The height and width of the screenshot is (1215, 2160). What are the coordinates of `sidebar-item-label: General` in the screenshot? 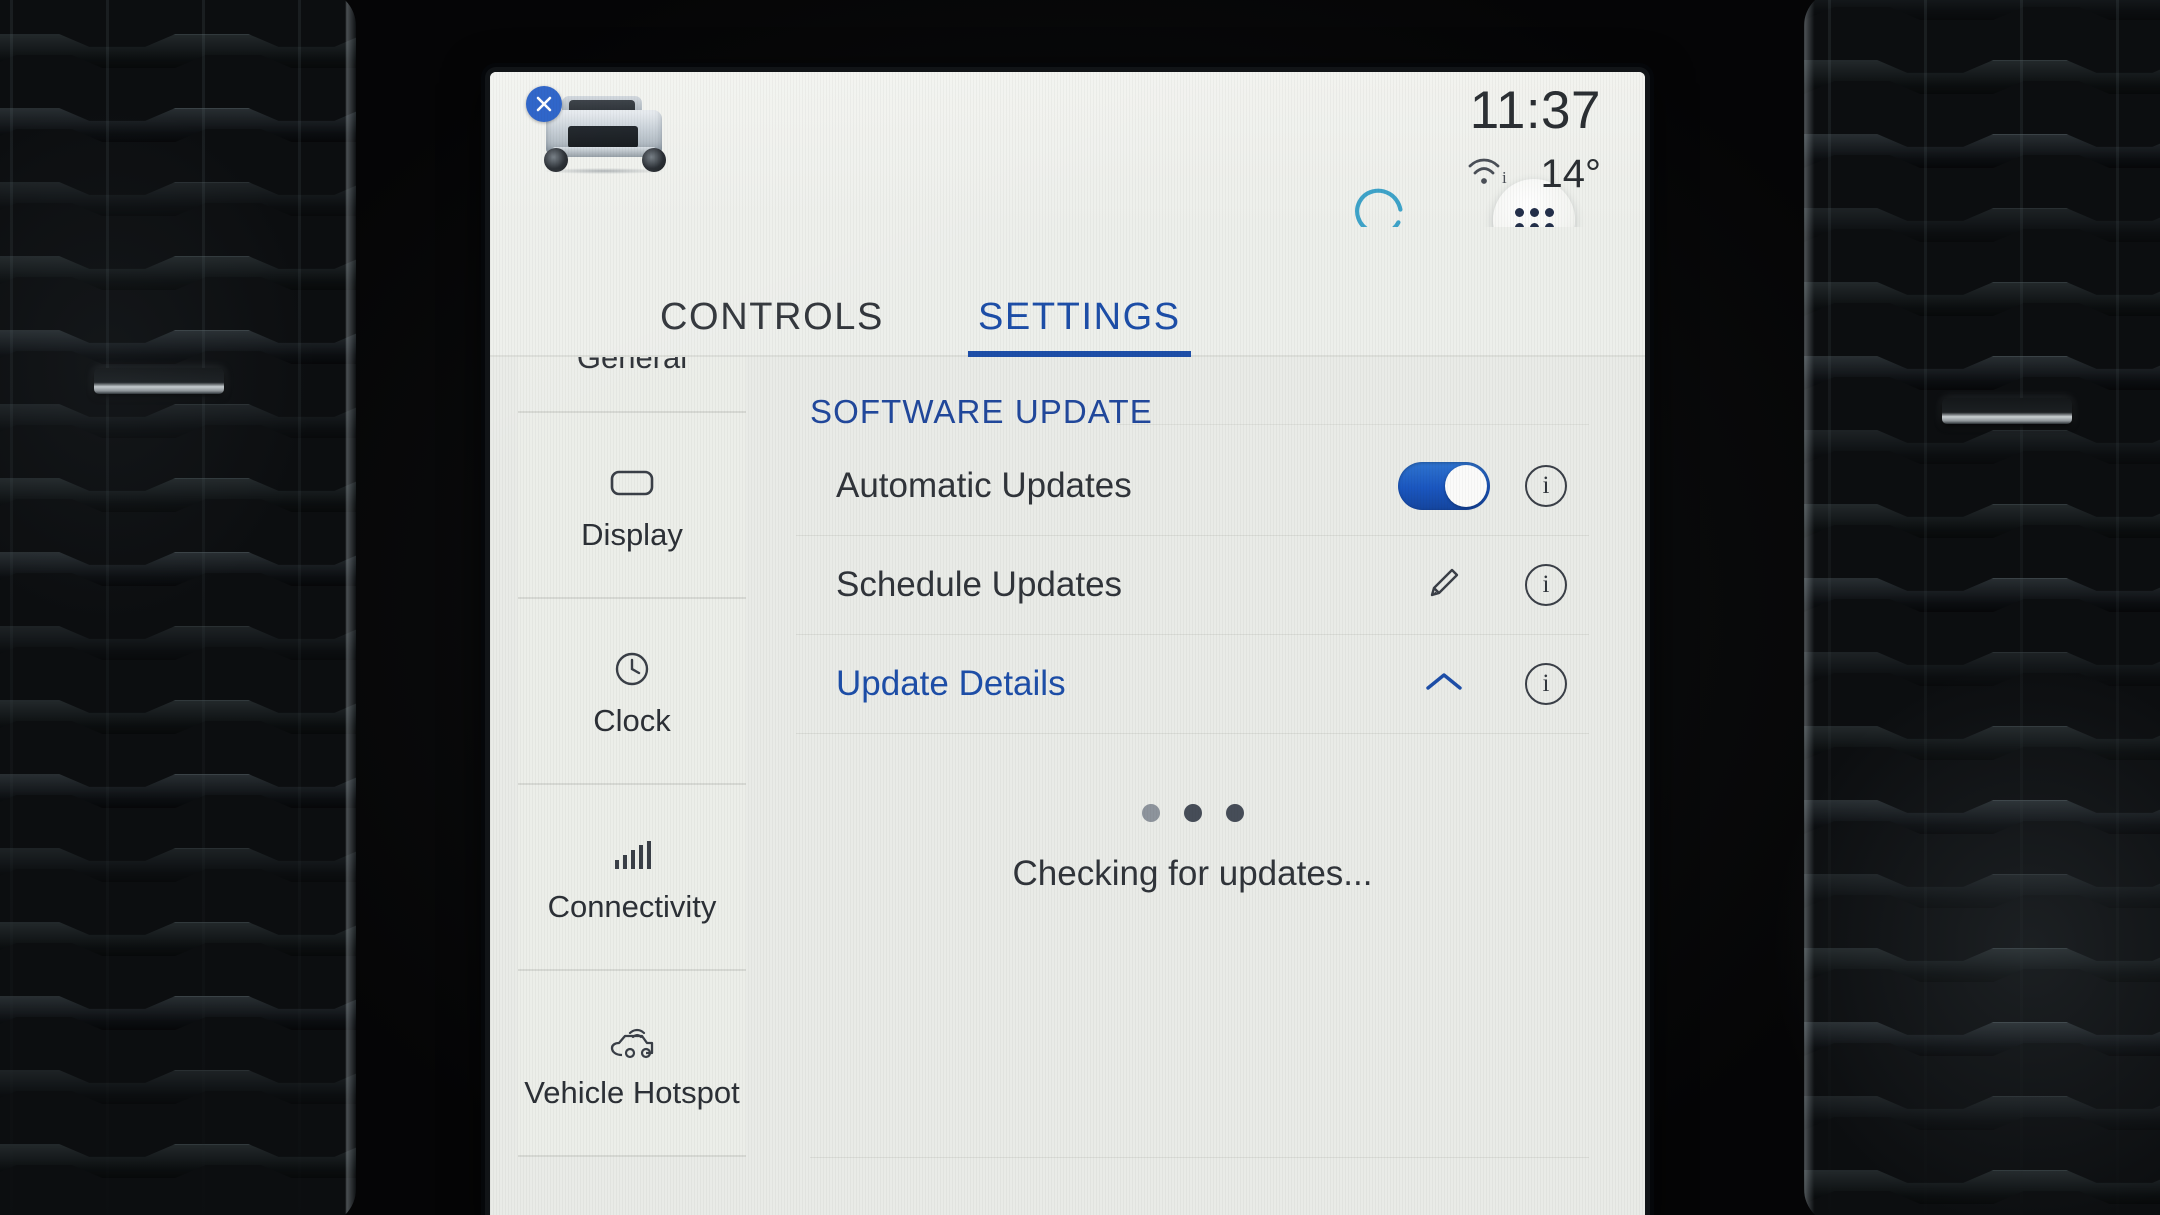 It's located at (632, 366).